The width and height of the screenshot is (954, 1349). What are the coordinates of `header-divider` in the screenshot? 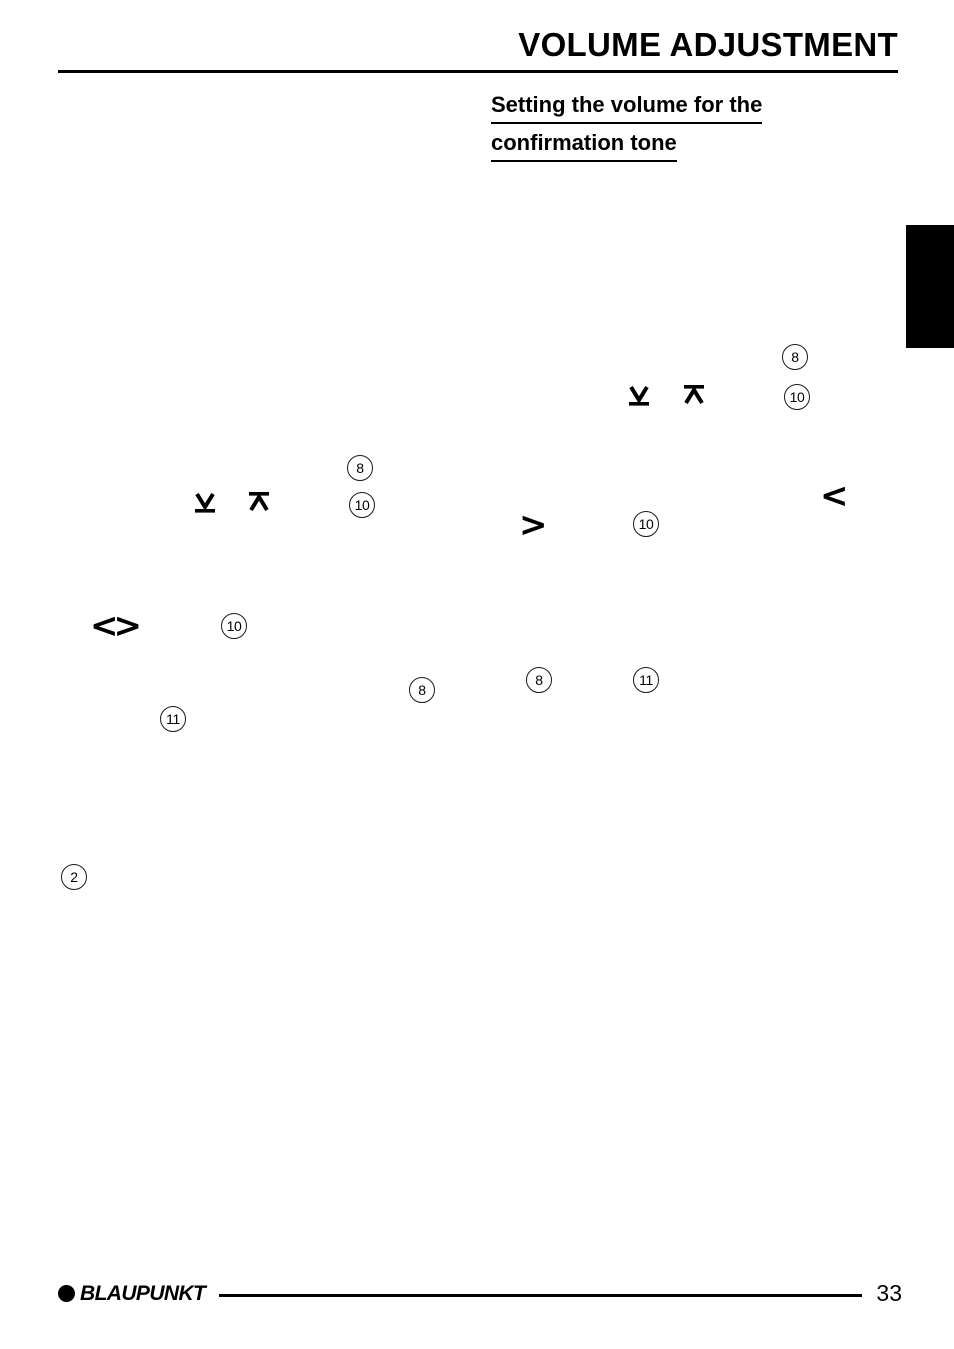 It's located at (478, 71).